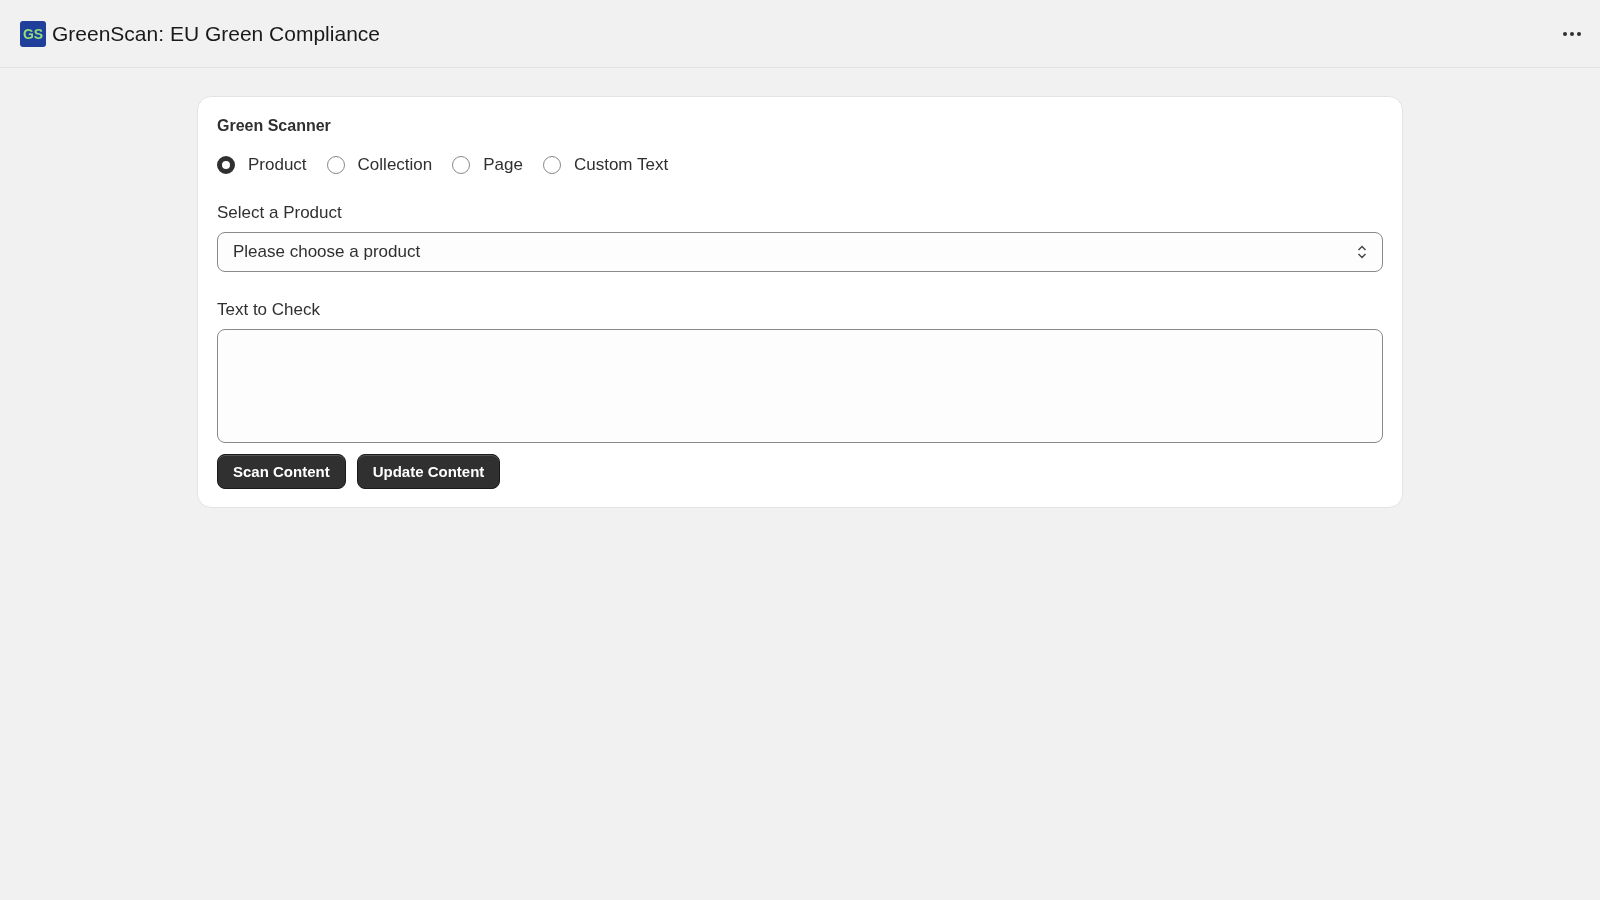  I want to click on radio-label: Collection, so click(395, 165).